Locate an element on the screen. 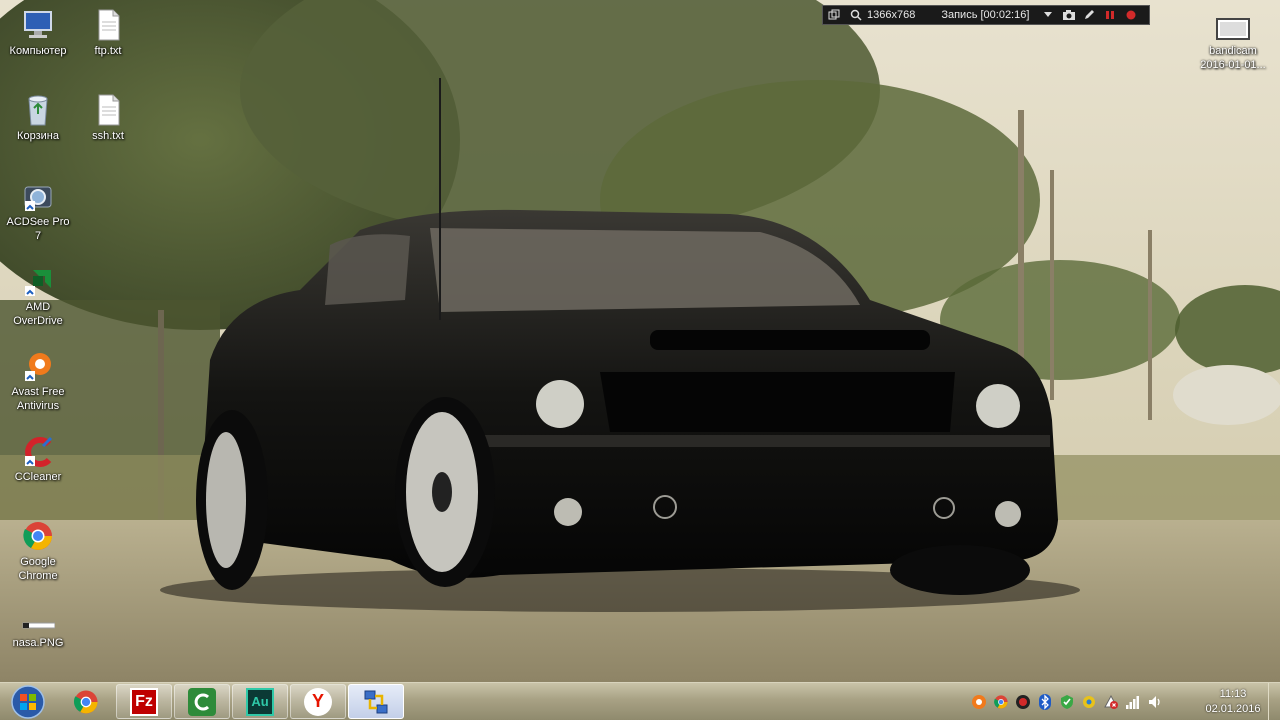 This screenshot has width=1280, height=720. desktop-icon-label: CCleaner is located at coordinates (38, 477).